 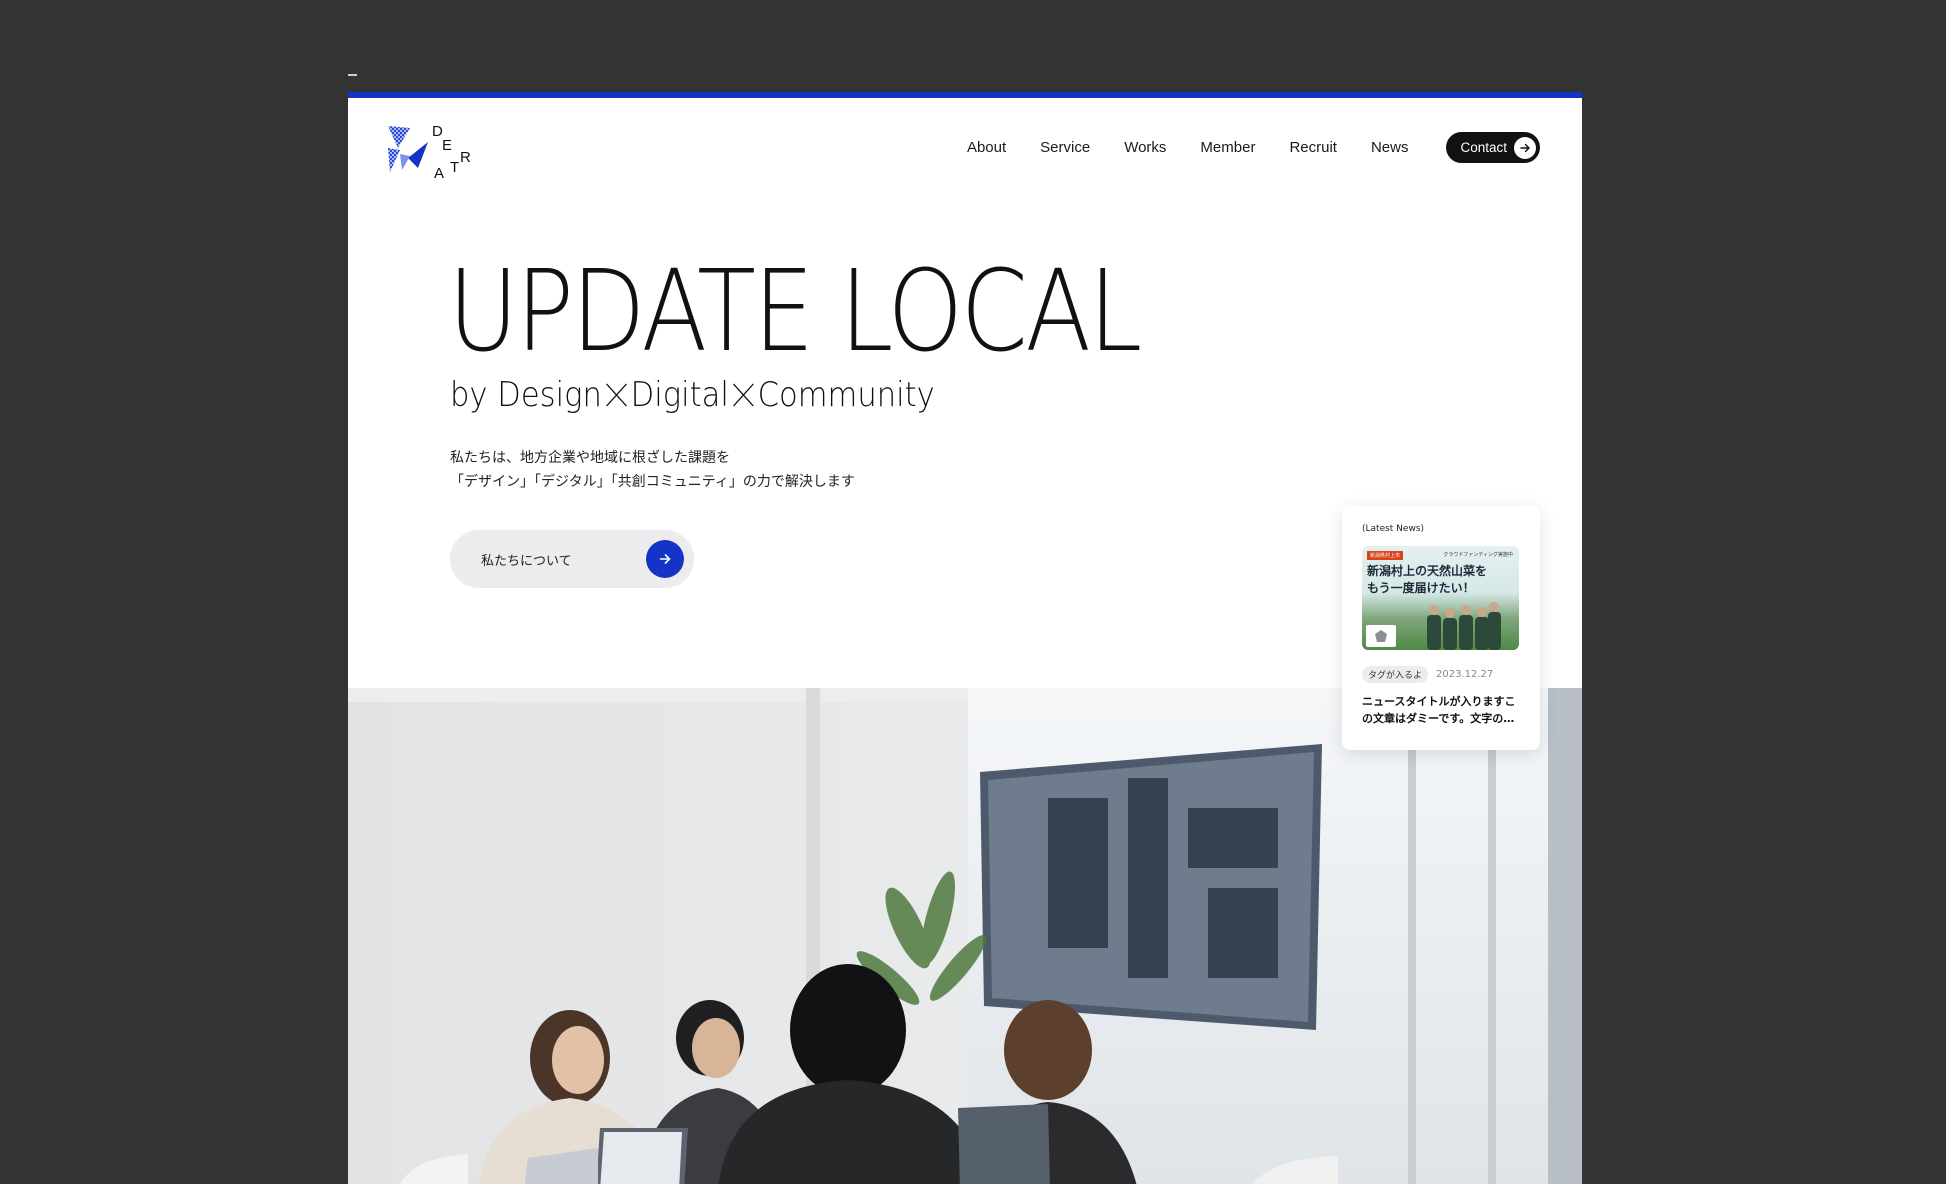 I want to click on thumbnail-caption: クラウドファンディング実施中, so click(x=1478, y=555).